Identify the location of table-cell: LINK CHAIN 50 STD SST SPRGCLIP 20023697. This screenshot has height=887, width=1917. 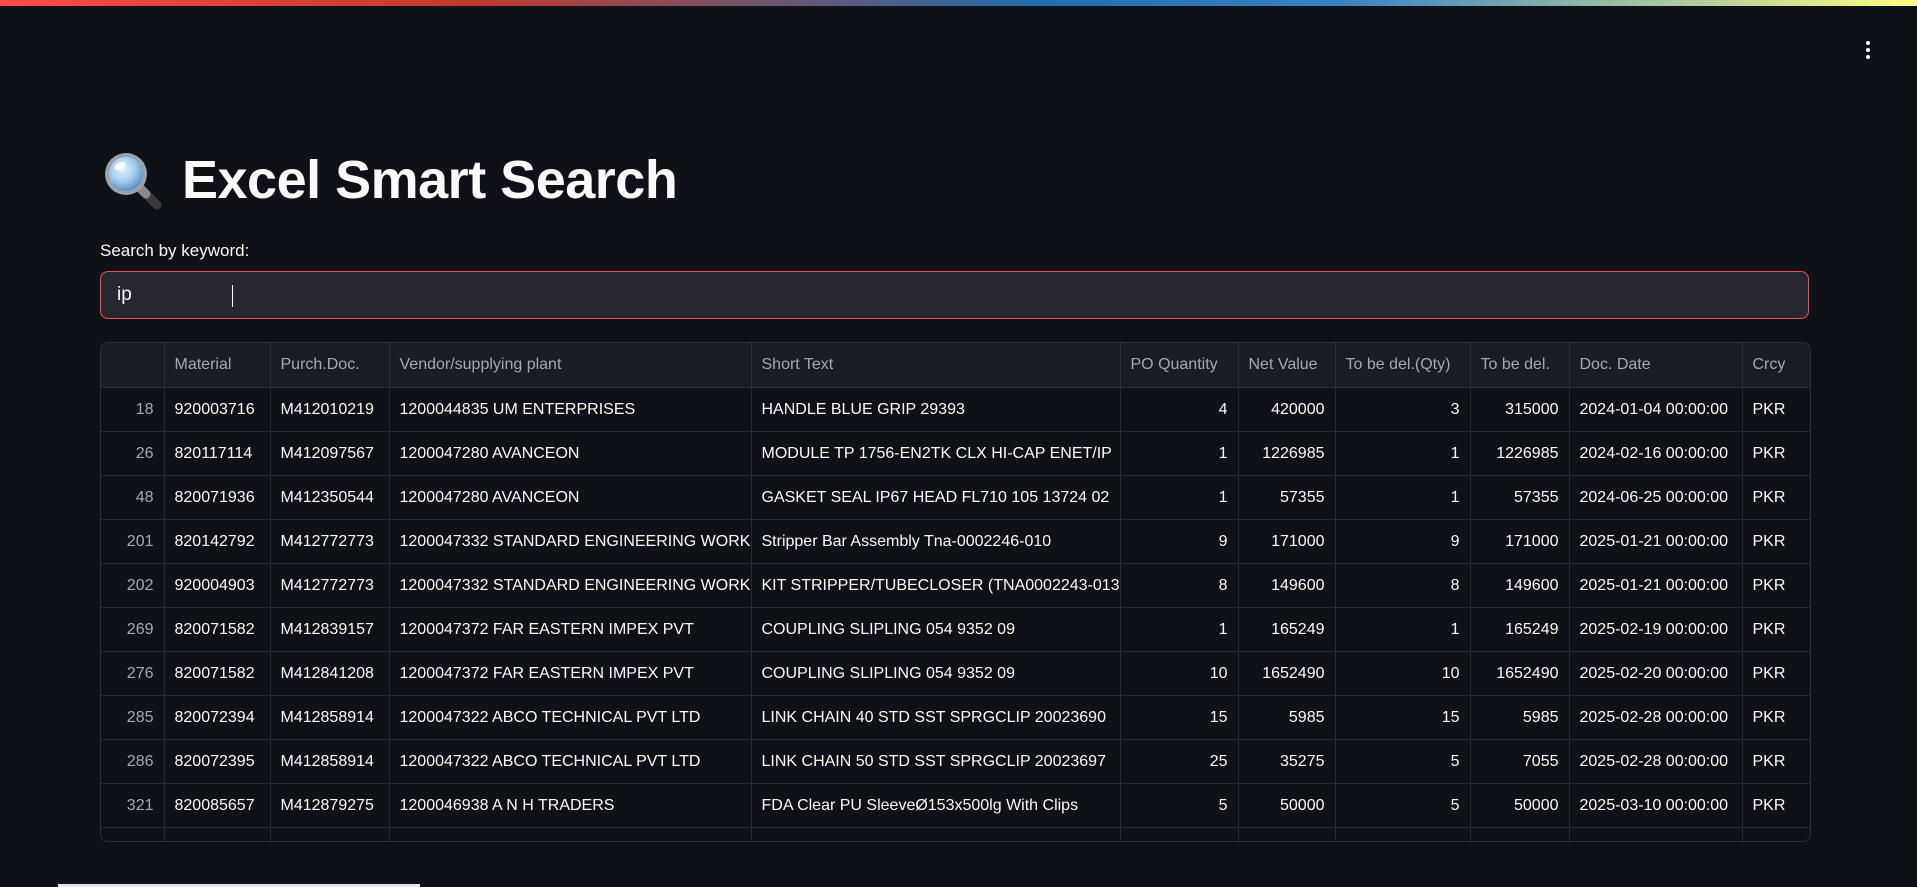
(936, 761).